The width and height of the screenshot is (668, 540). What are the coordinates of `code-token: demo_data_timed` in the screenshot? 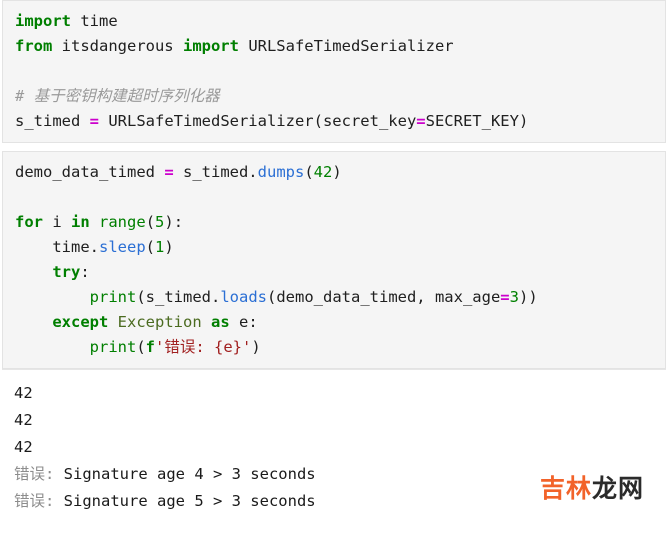 It's located at (90, 172).